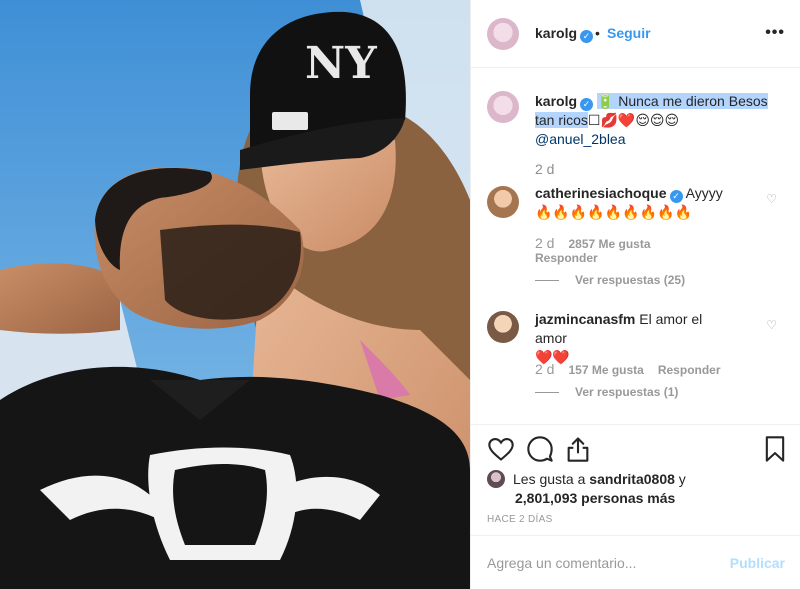  Describe the element at coordinates (578, 449) in the screenshot. I see `share-icon` at that location.